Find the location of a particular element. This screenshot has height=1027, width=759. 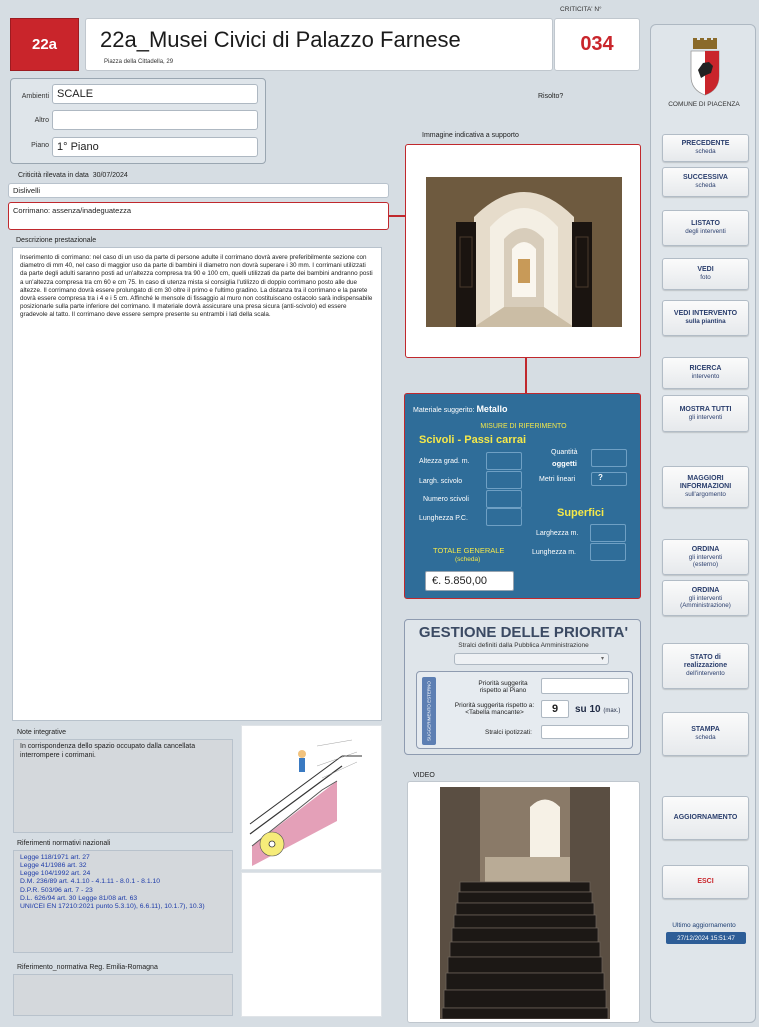

riferimento-line: D.P.R. 503/96 art. 7 - 23 is located at coordinates (56, 890).